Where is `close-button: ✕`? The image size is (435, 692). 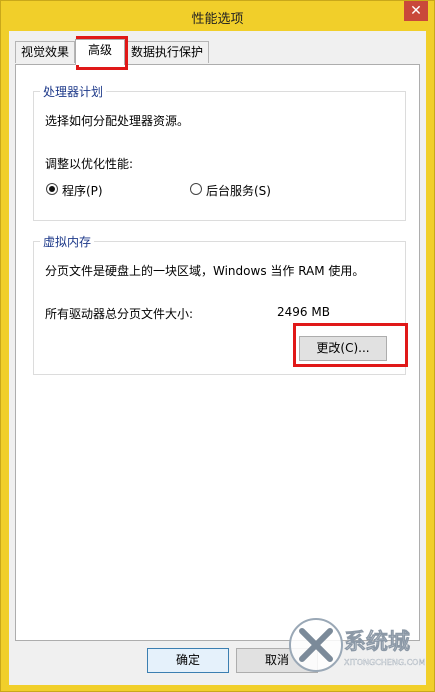
close-button: ✕ is located at coordinates (416, 11).